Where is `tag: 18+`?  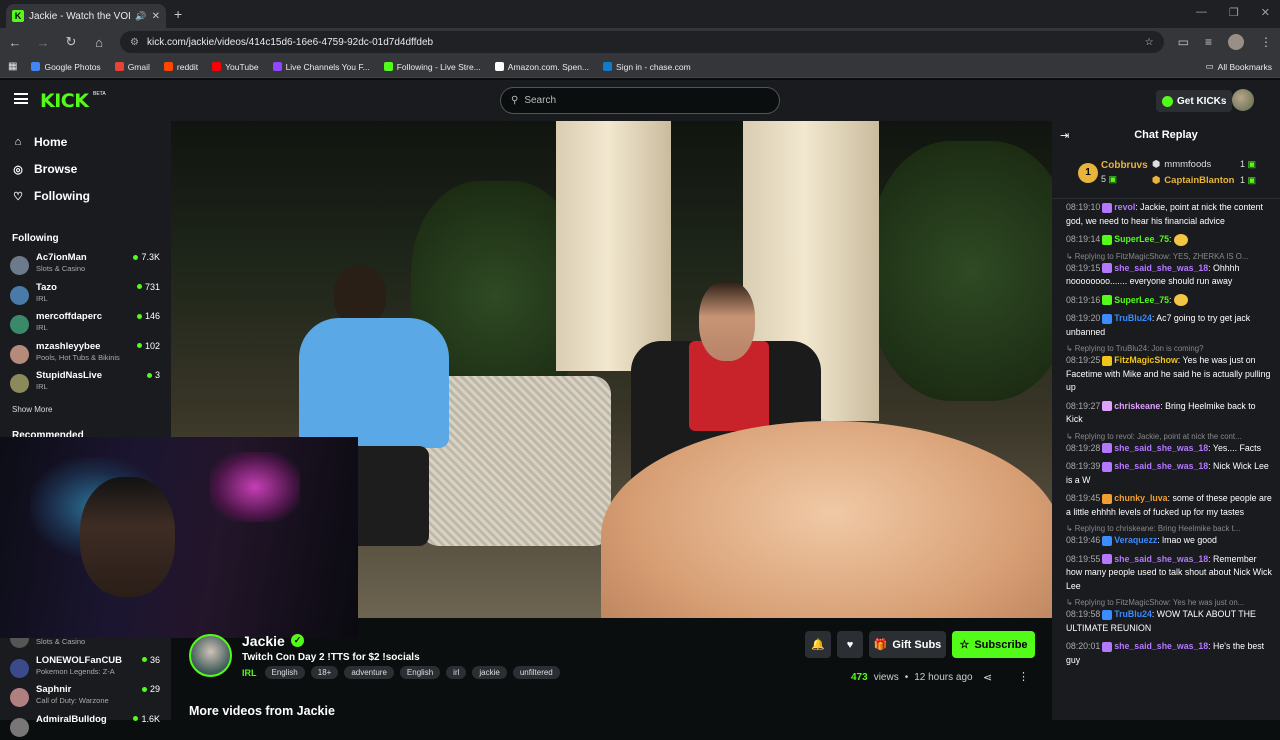 tag: 18+ is located at coordinates (324, 672).